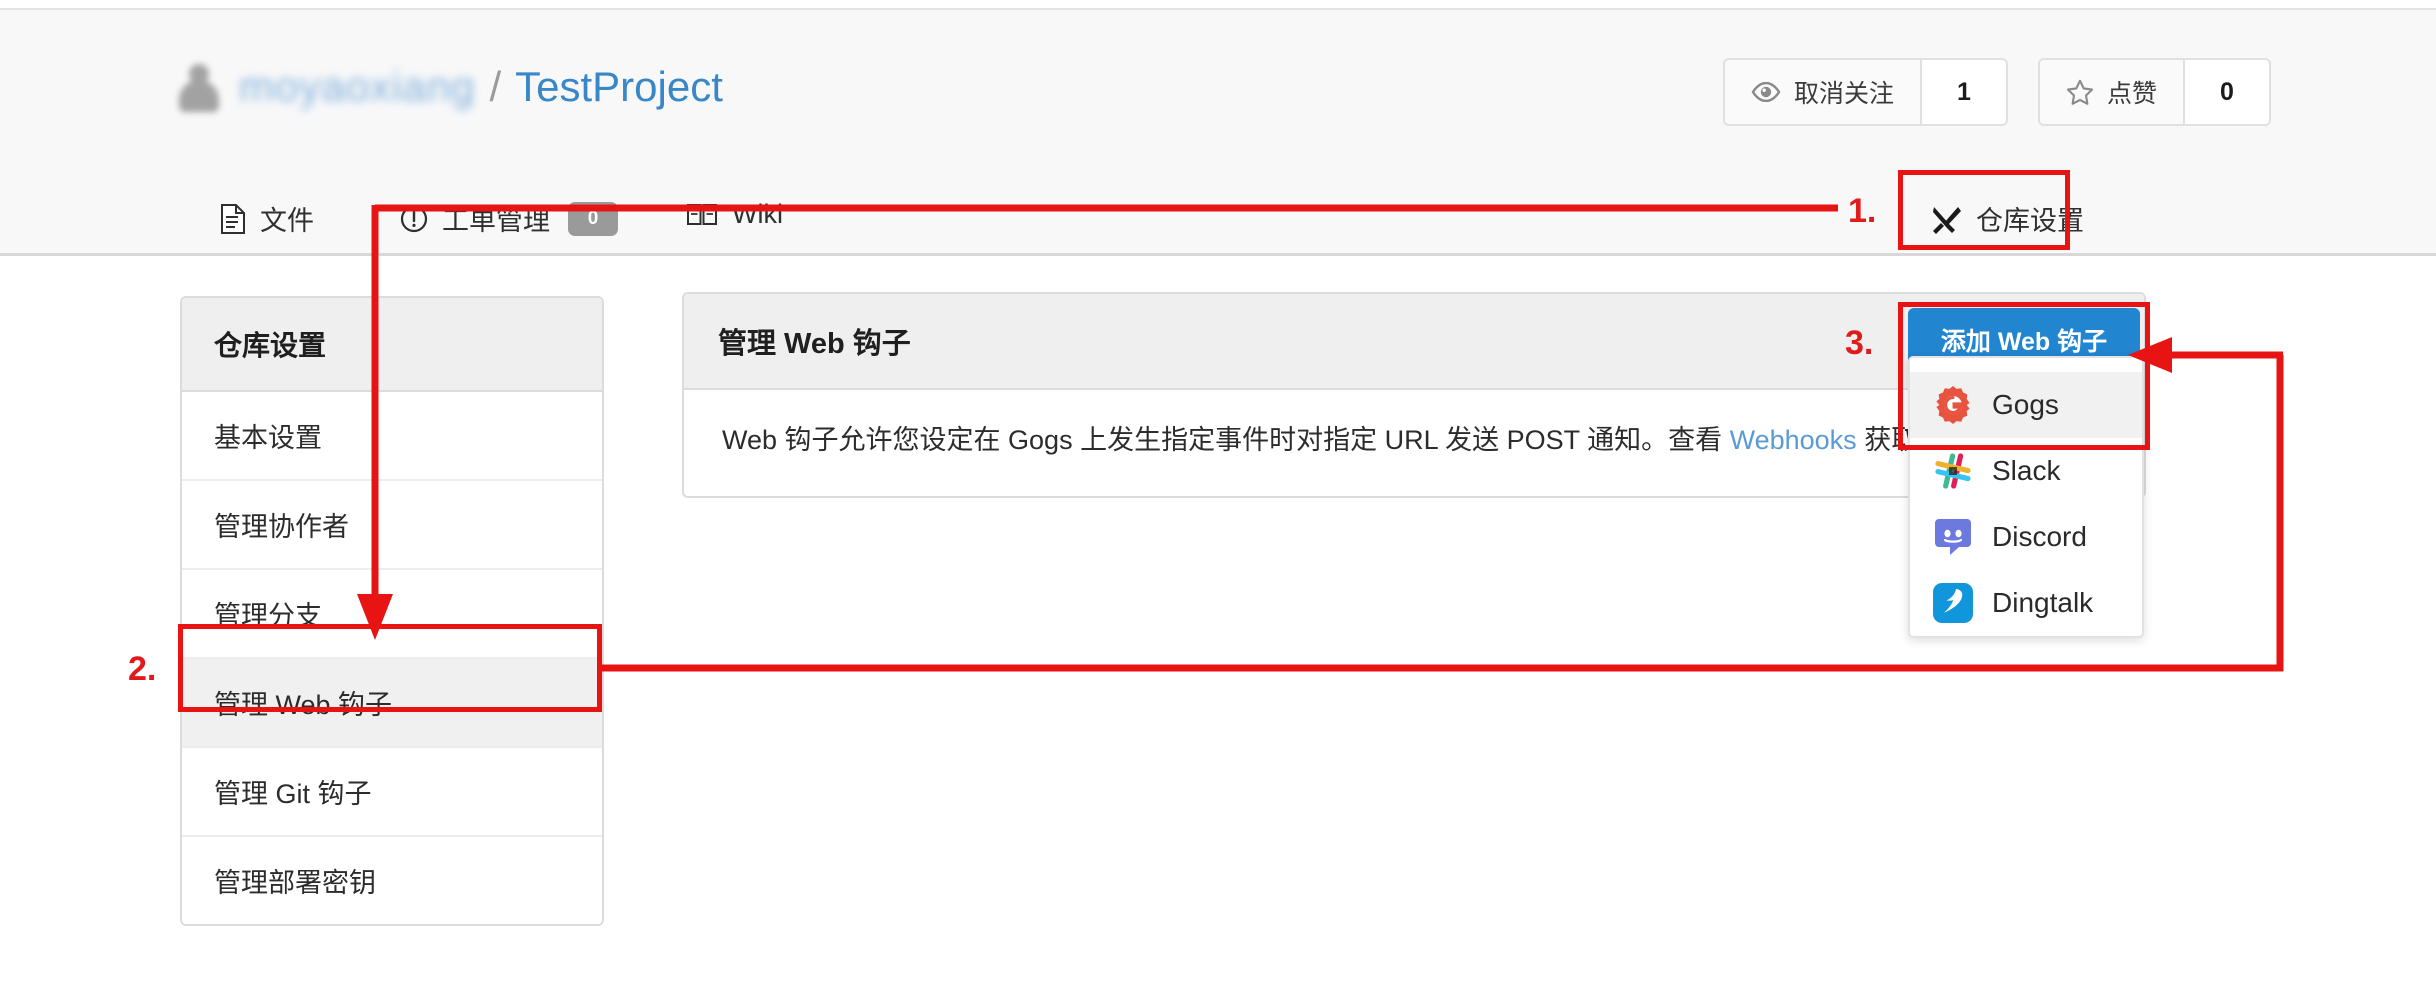  I want to click on issues-count-badge: 0, so click(593, 218).